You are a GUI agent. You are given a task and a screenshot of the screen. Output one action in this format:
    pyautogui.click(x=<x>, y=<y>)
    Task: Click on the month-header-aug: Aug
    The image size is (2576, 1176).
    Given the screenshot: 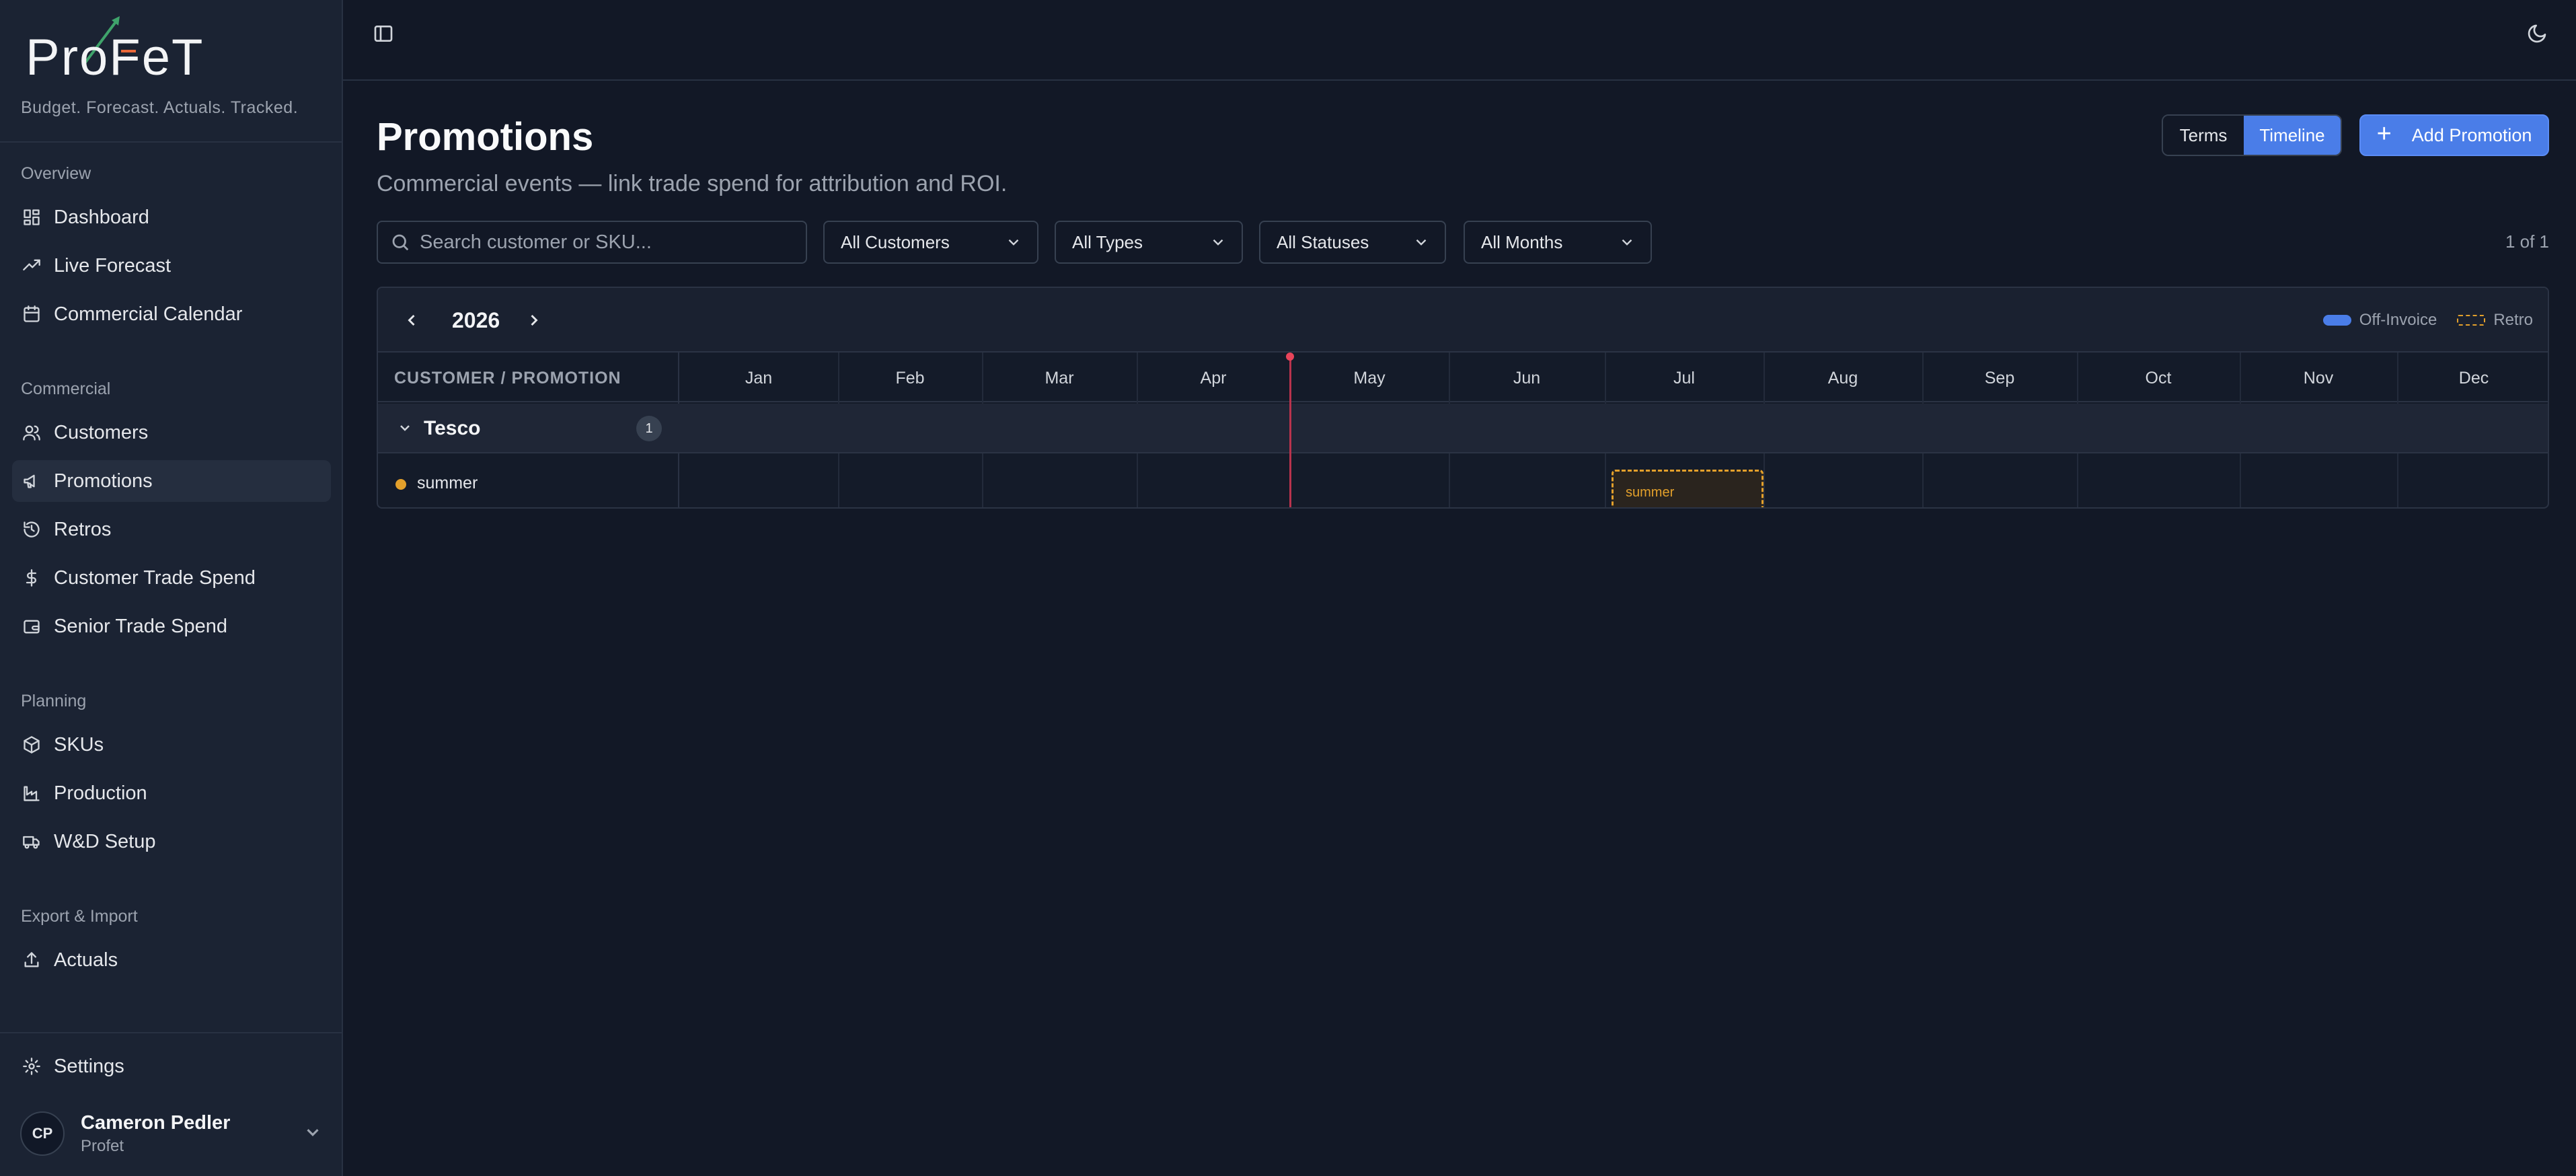 What is the action you would take?
    pyautogui.click(x=1842, y=379)
    